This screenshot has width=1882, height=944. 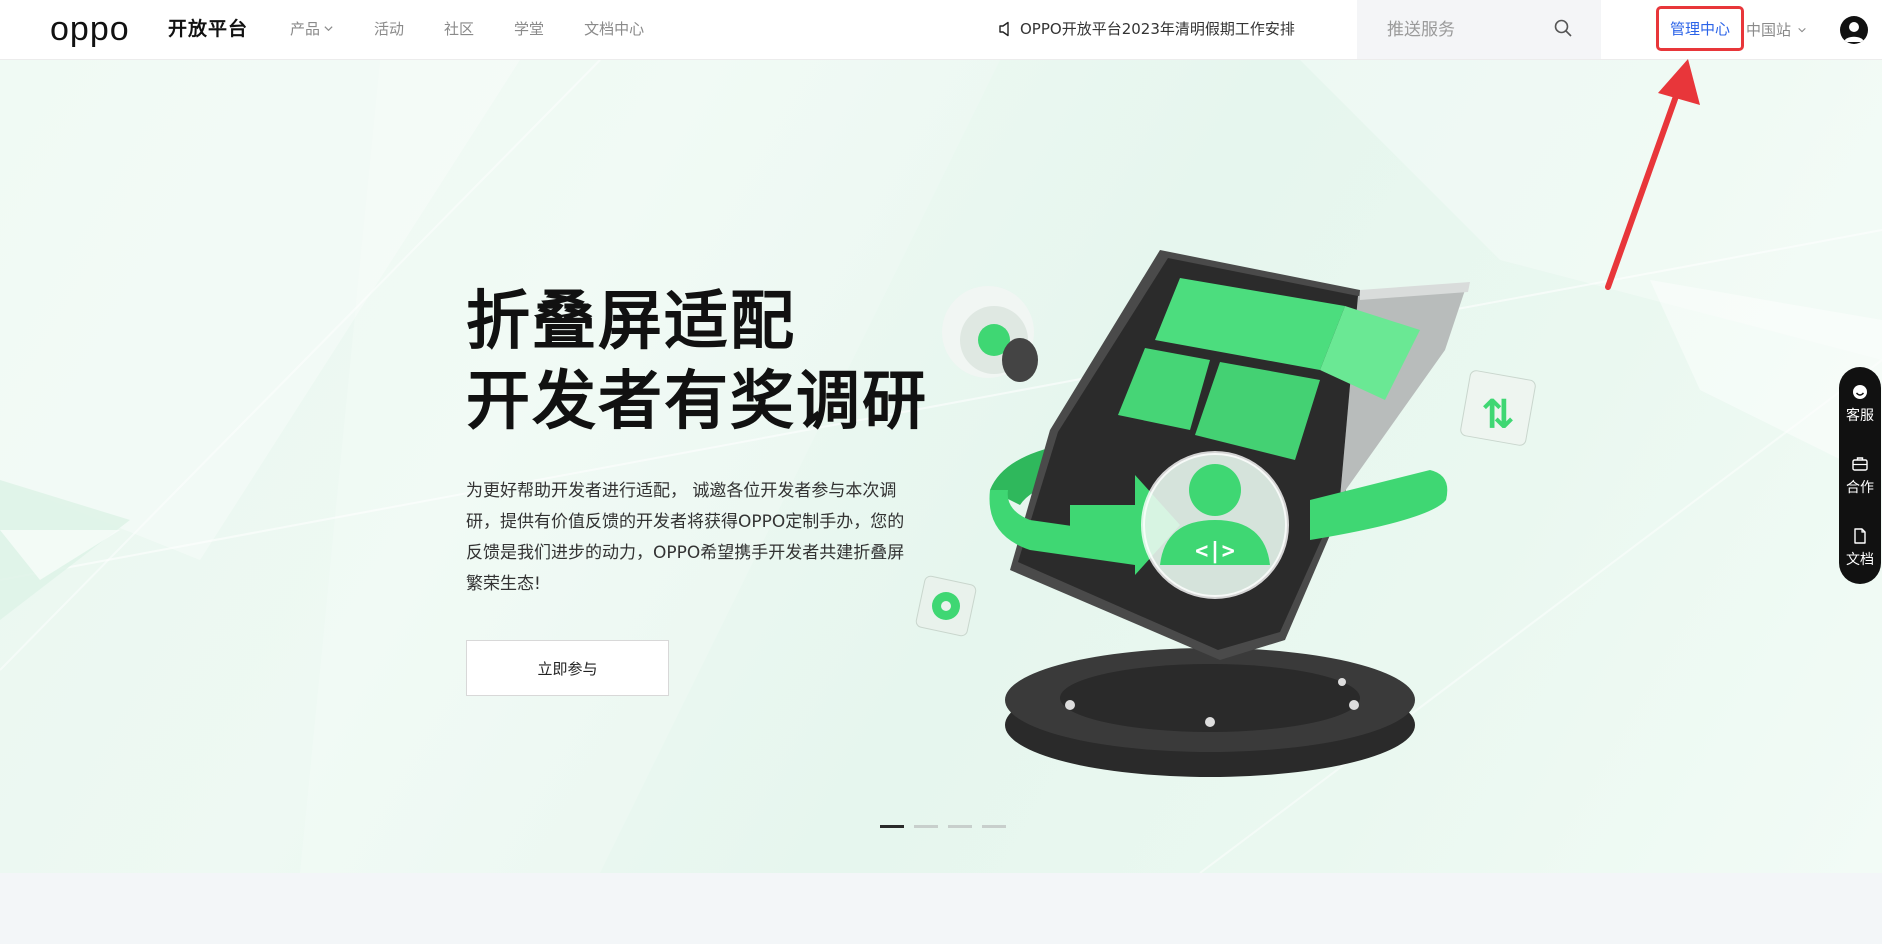 What do you see at coordinates (487, 28) in the screenshot?
I see `main-nav: 产品 活动 社区 学堂 文档中心` at bounding box center [487, 28].